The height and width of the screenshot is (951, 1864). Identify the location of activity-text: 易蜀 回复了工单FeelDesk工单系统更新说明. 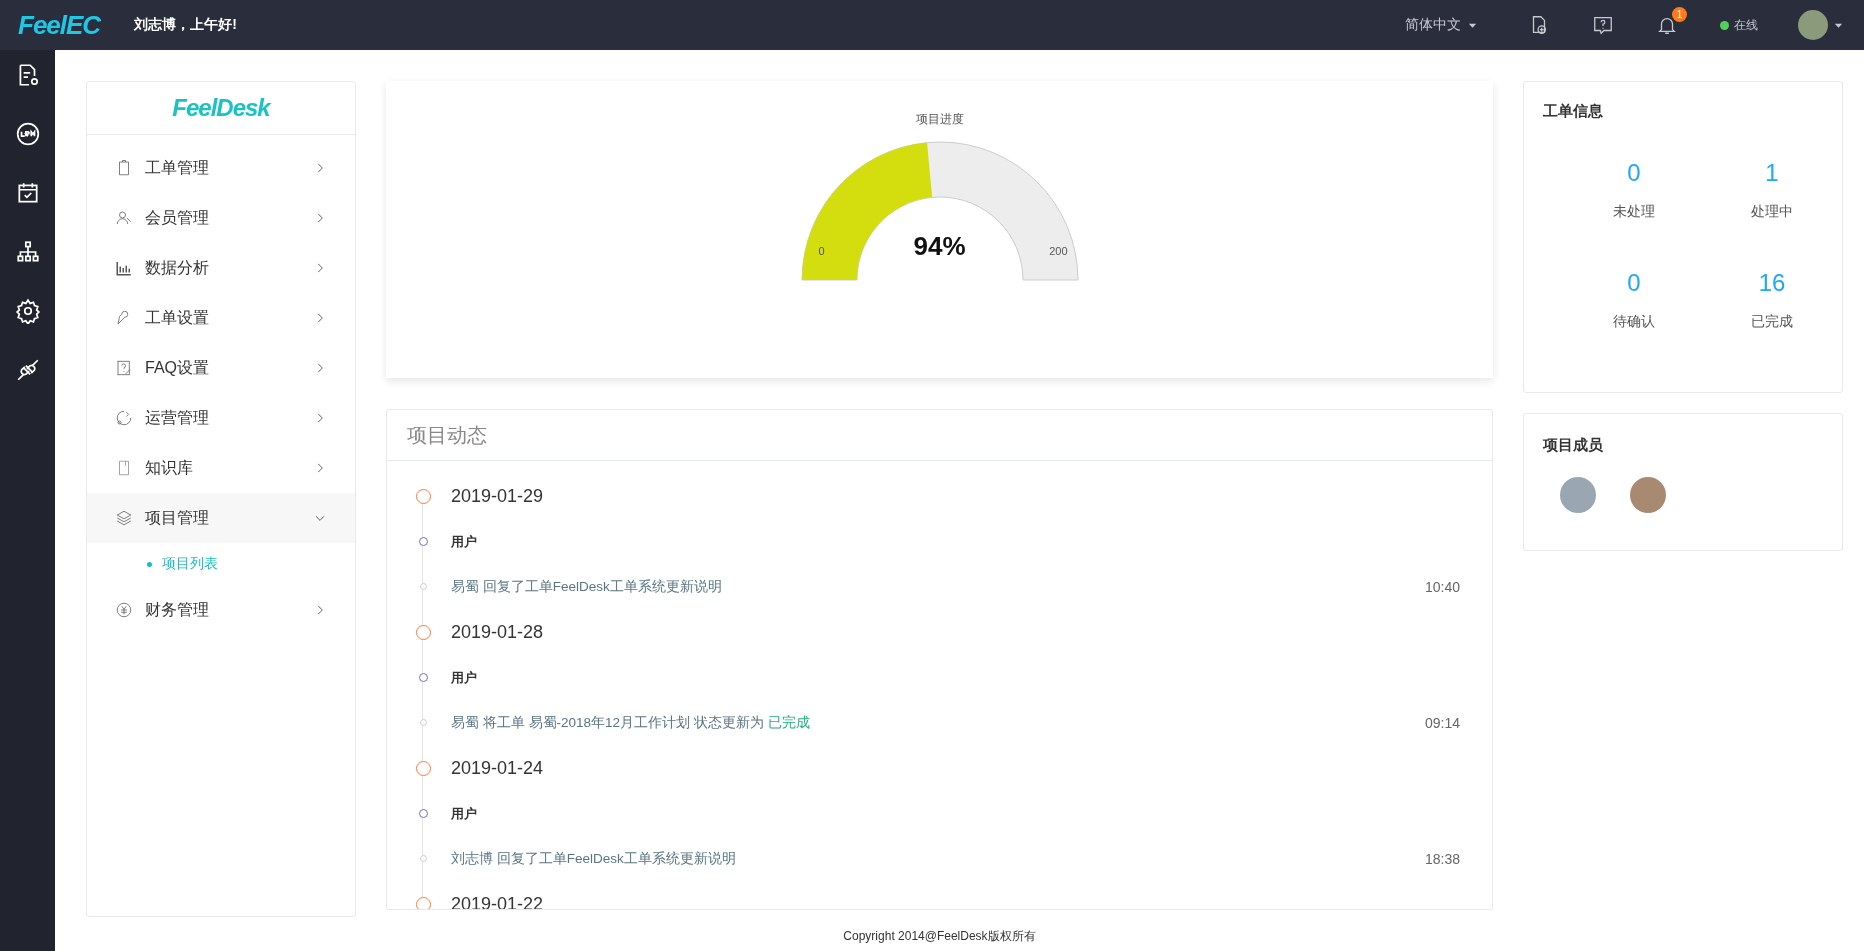
(587, 586).